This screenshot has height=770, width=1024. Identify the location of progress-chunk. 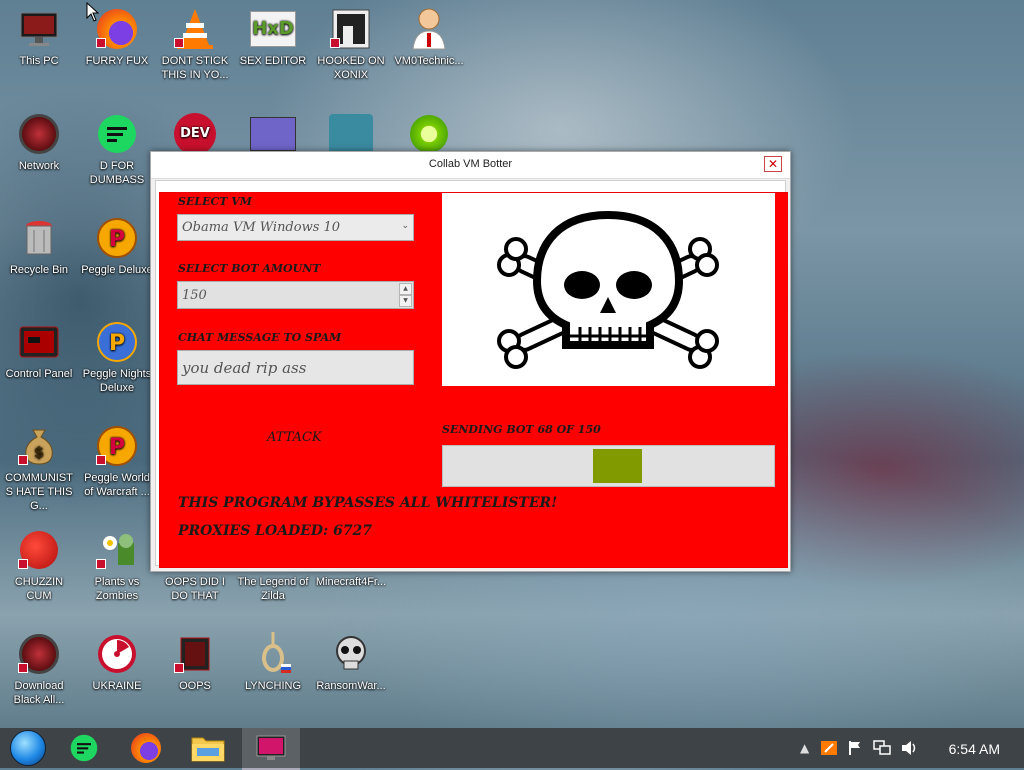
(617, 466).